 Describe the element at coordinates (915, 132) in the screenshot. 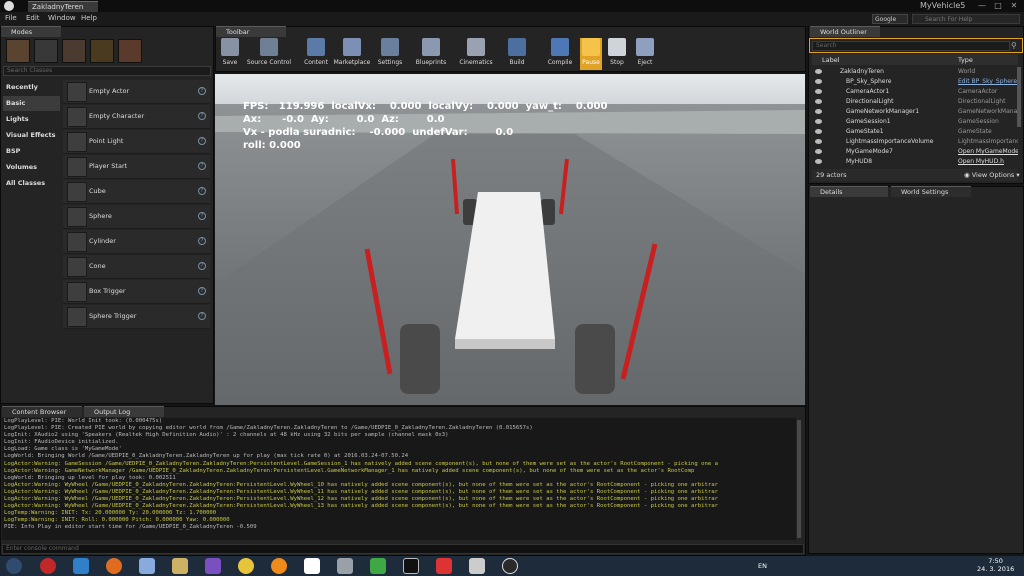

I see `outliner-row: GameState1 GameState` at that location.